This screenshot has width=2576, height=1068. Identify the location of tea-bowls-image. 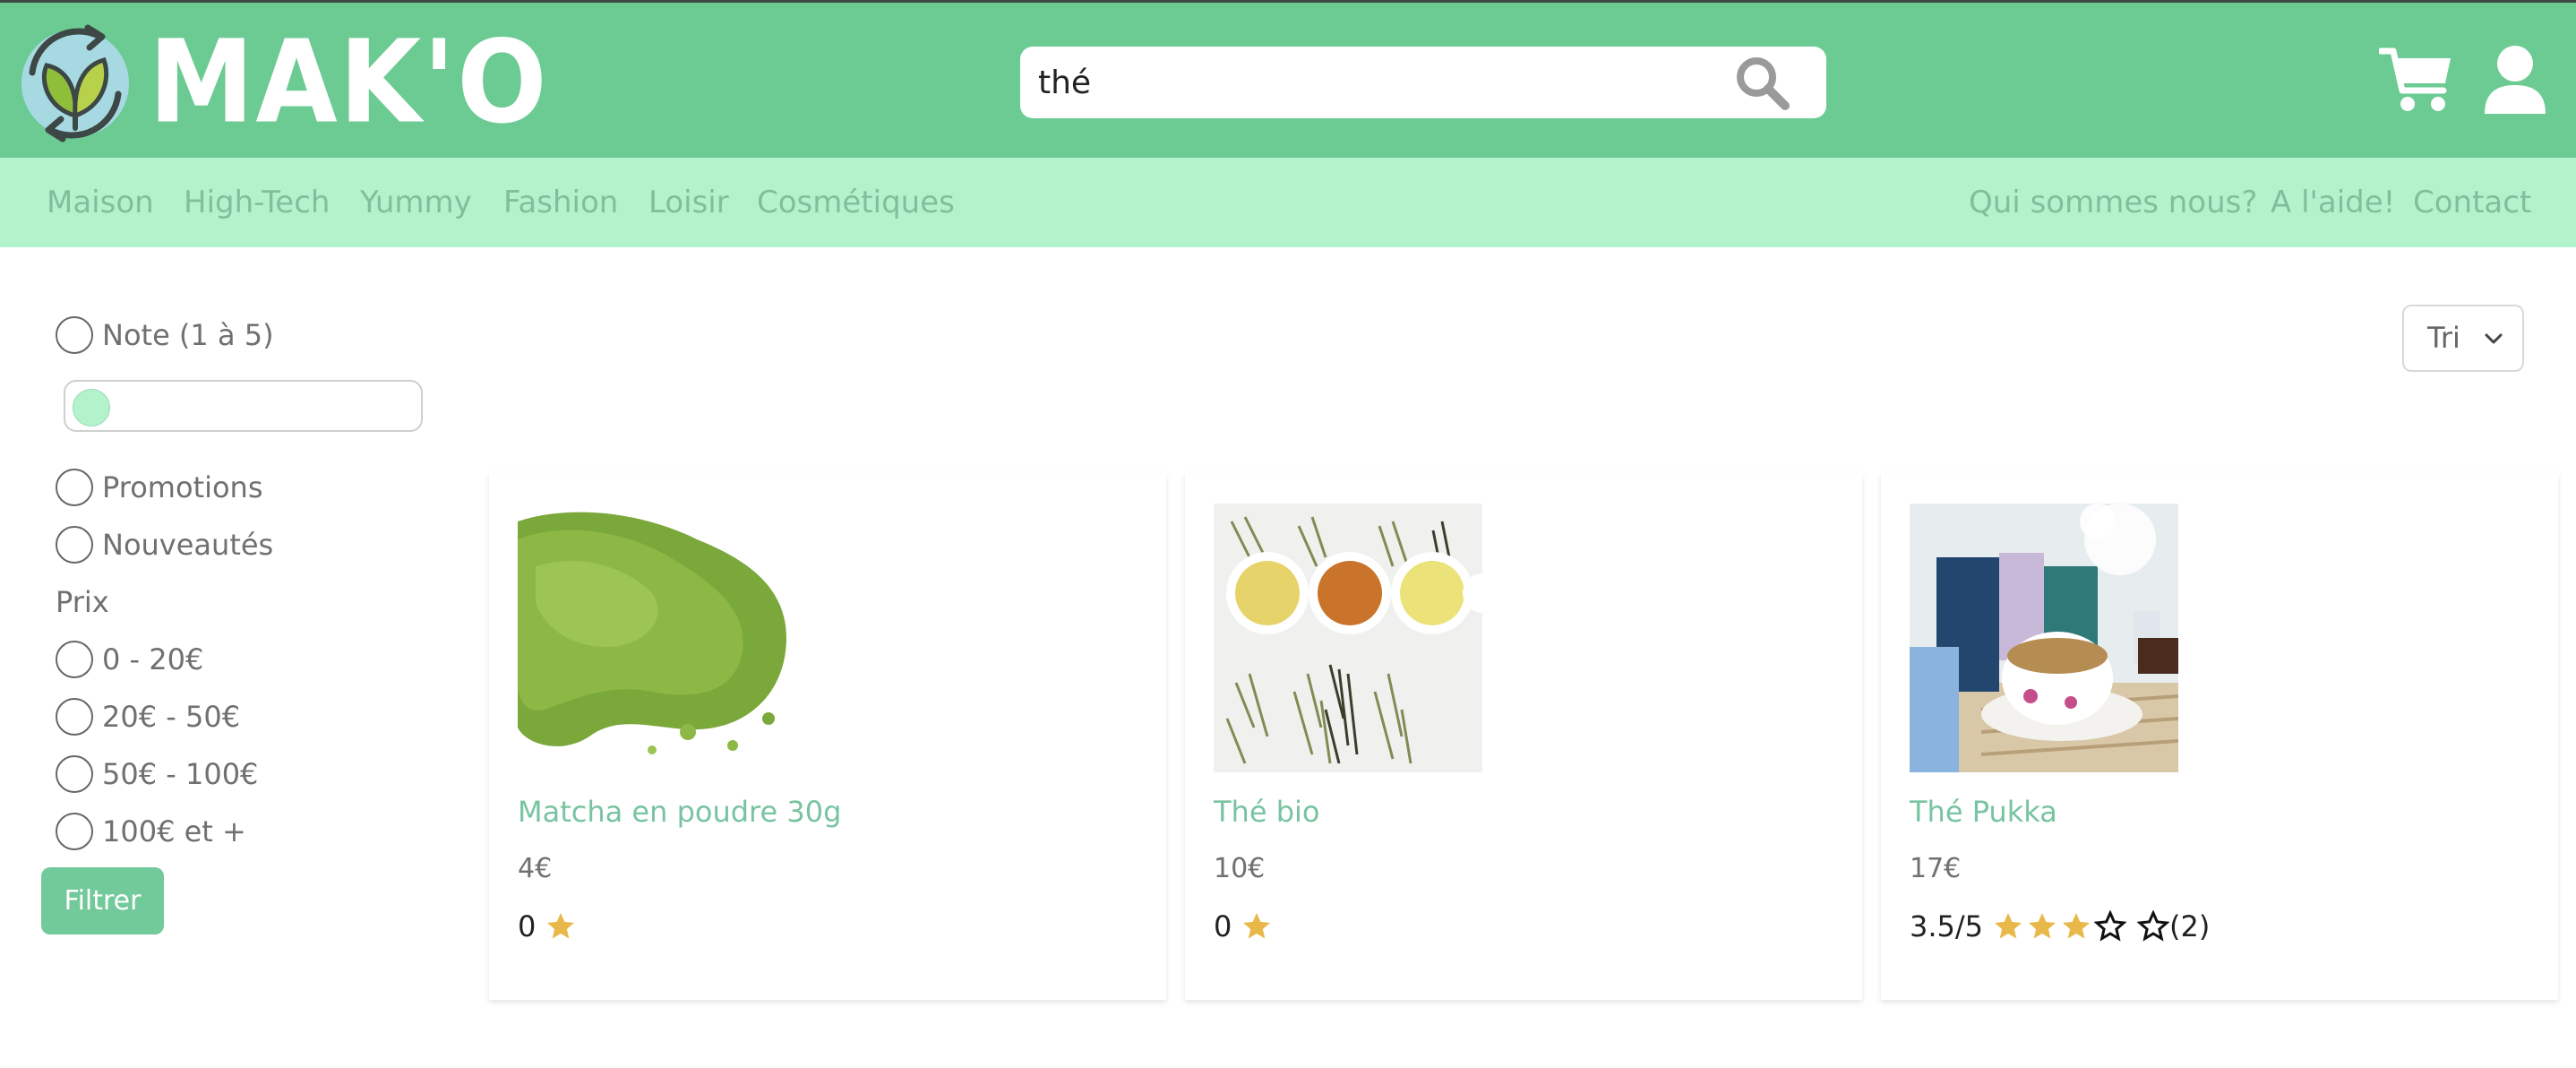
(1348, 638).